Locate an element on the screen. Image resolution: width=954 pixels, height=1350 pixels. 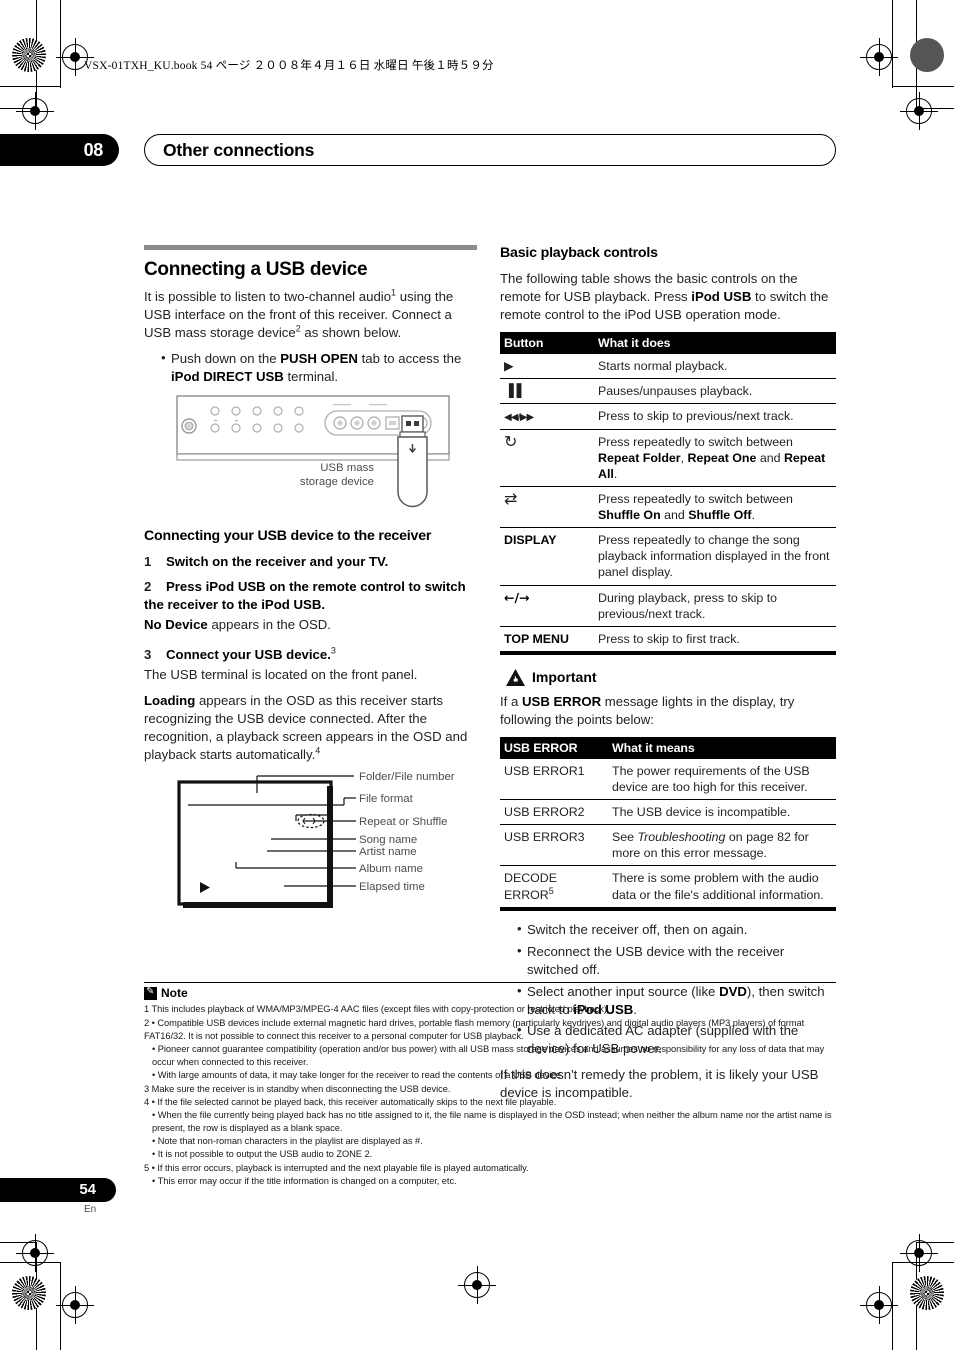
section-title-basic-playback: Basic playback controls is located at coordinates (579, 253).